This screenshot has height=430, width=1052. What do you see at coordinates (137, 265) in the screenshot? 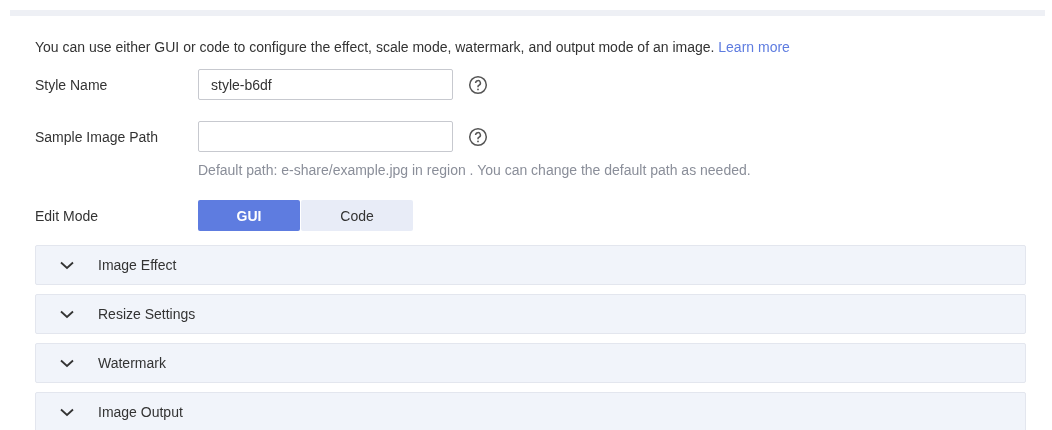
I see `panel-title: Image Effect` at bounding box center [137, 265].